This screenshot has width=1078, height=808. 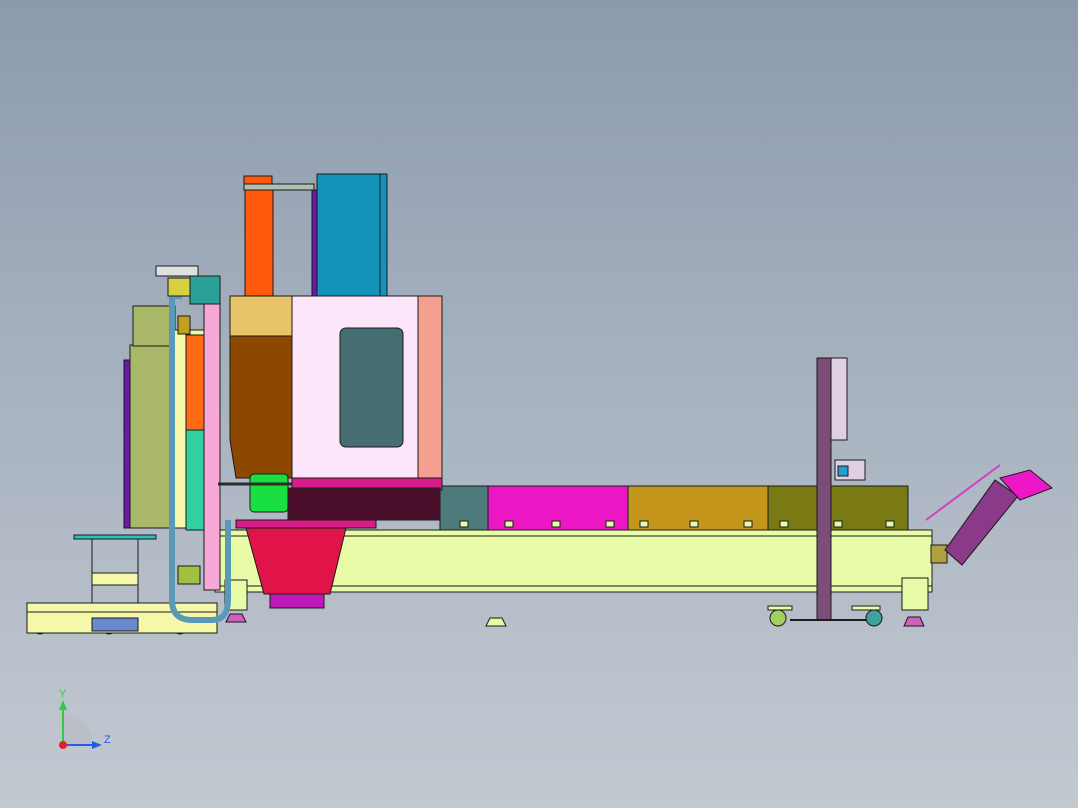 I want to click on machining-enclosure, so click(x=330, y=408).